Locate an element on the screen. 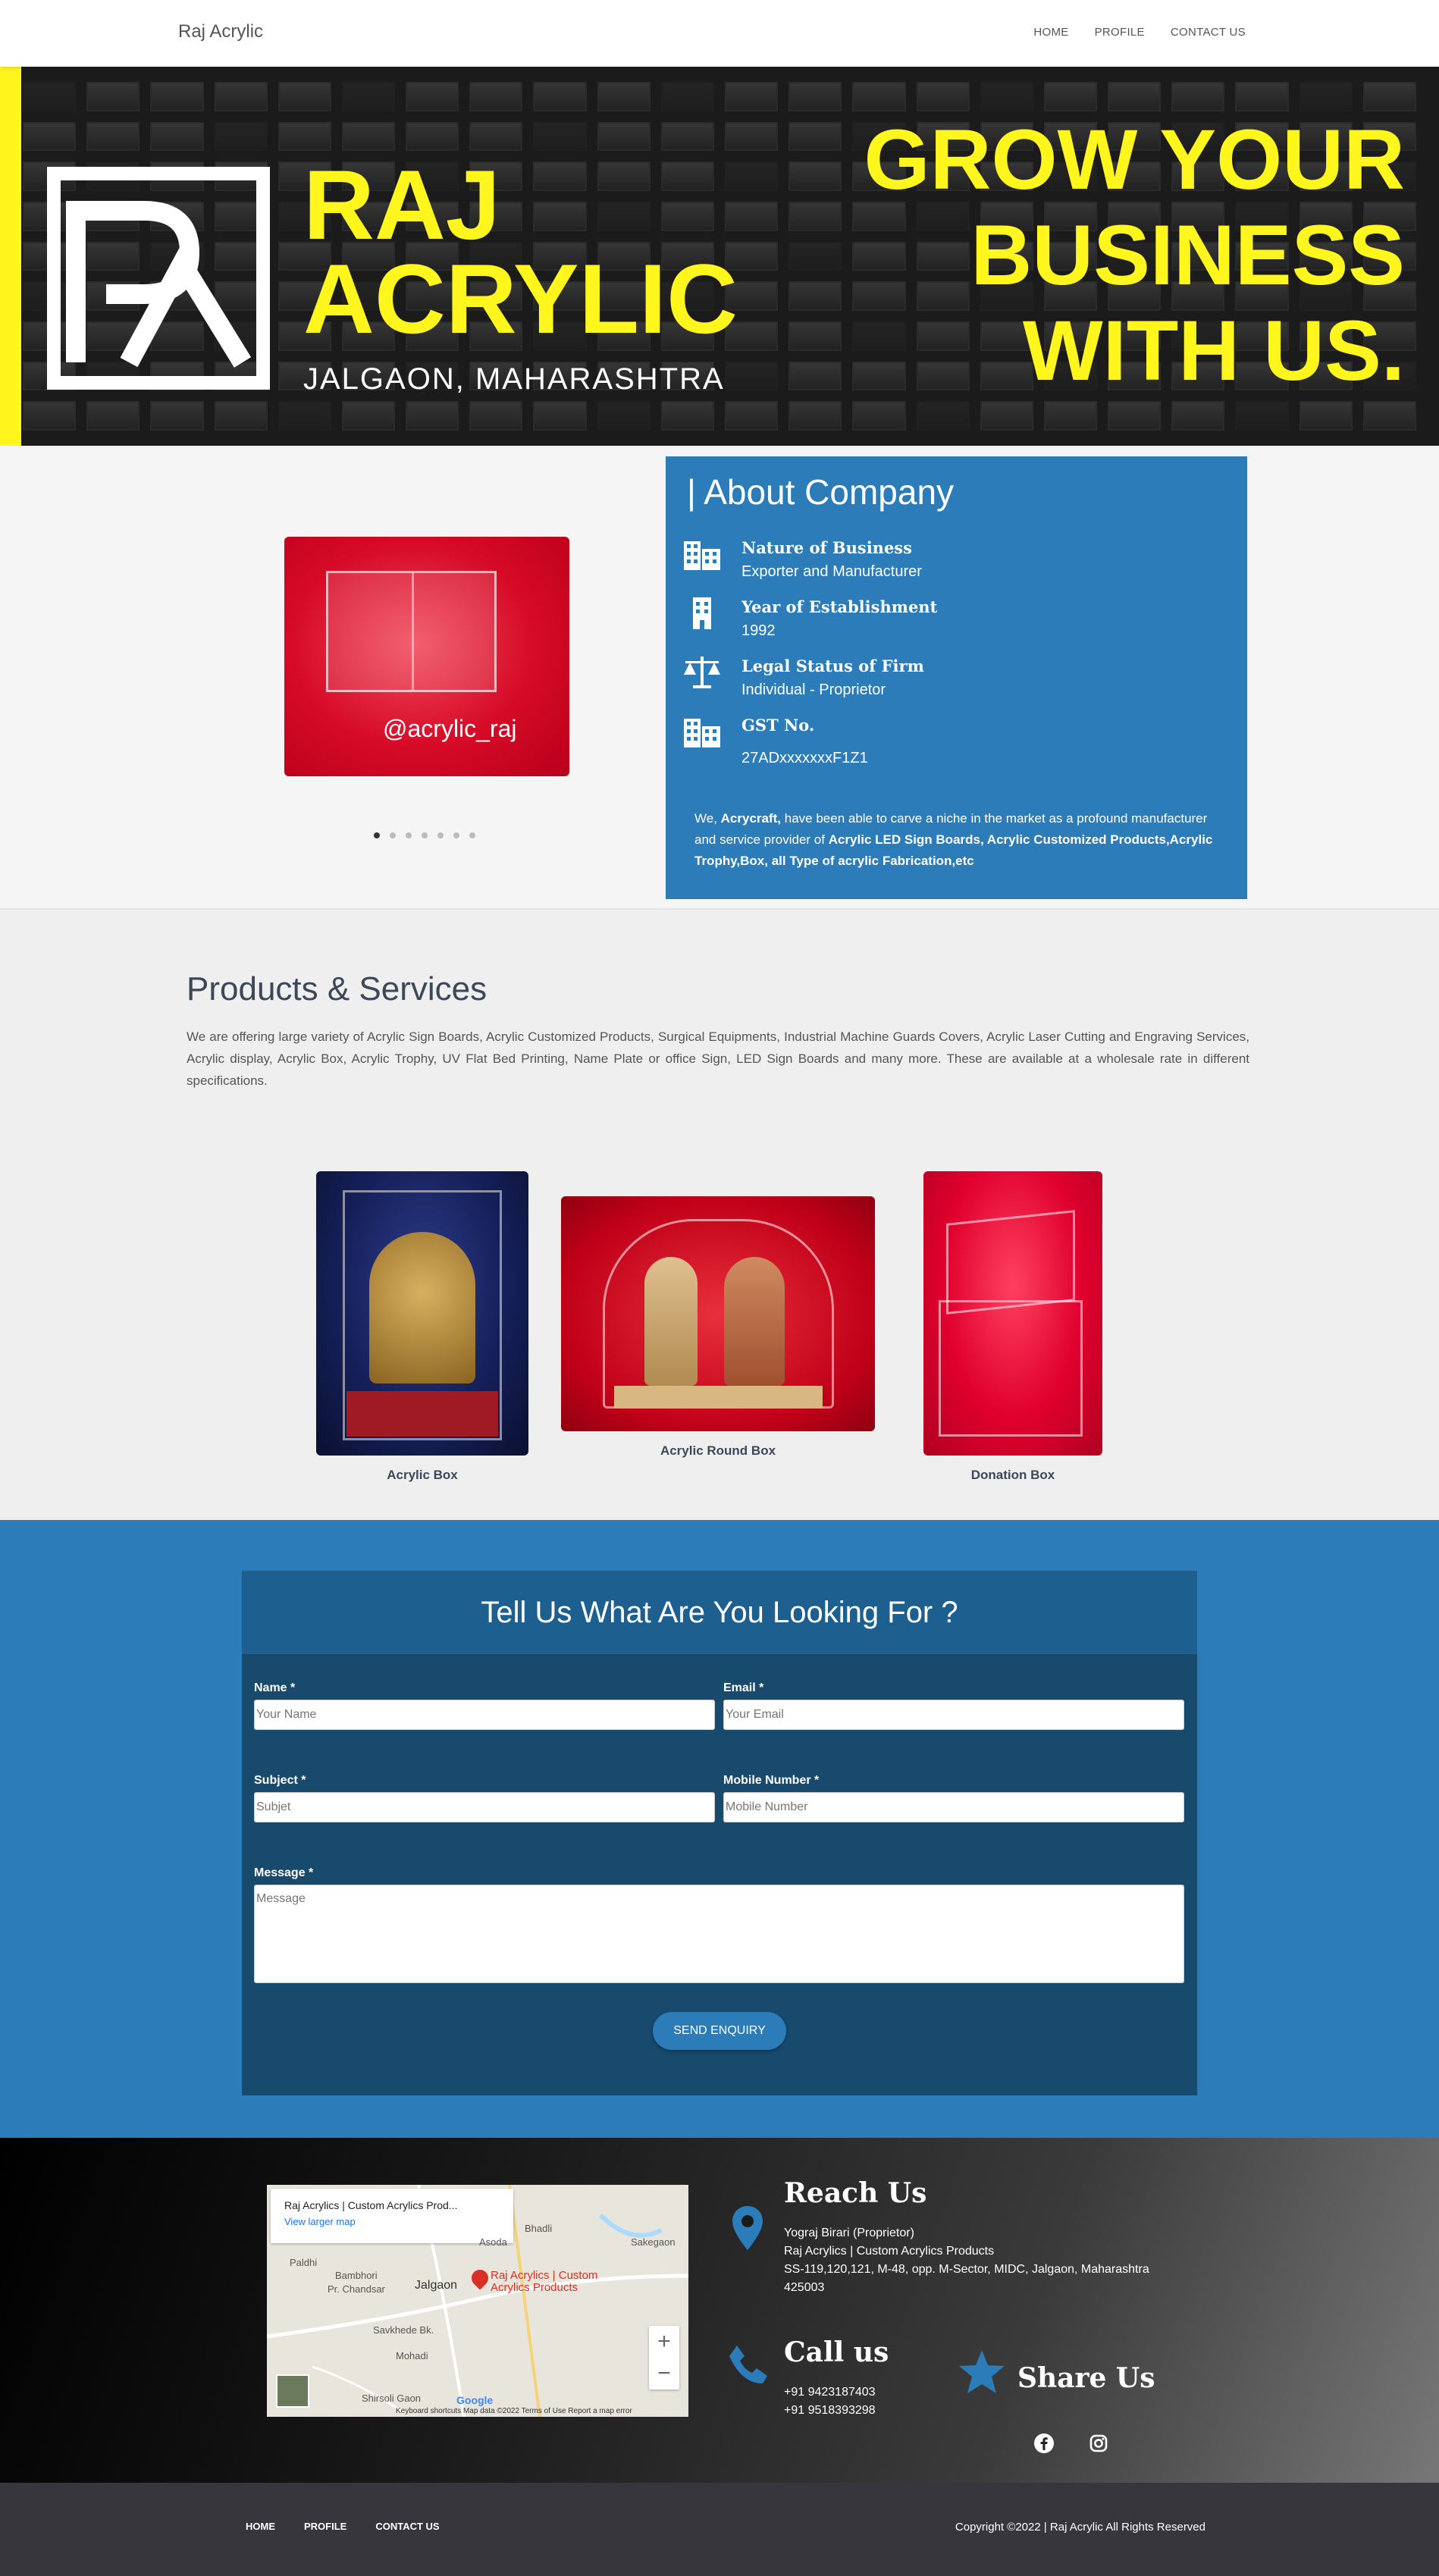  nav-contact-us: CONTACT US is located at coordinates (1208, 32).